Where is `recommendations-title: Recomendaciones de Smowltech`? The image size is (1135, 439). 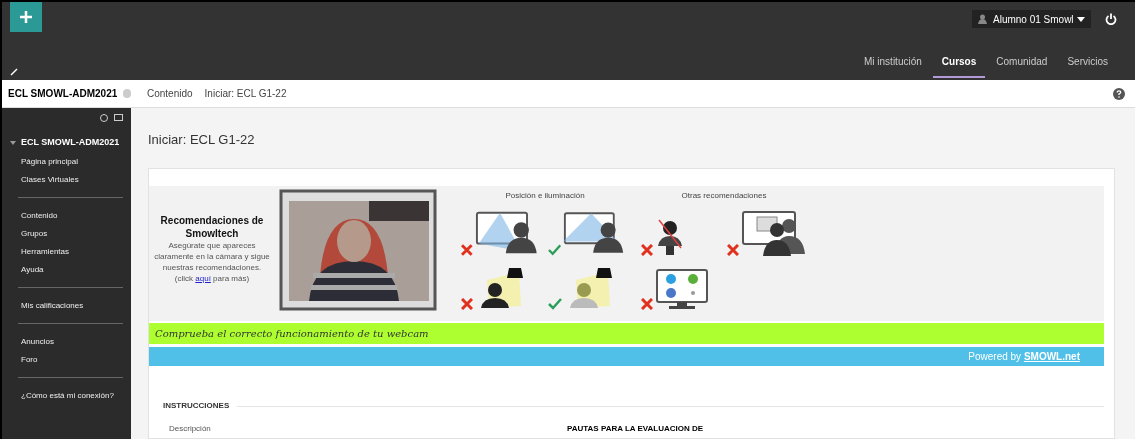
recommendations-title: Recomendaciones de Smowltech is located at coordinates (212, 227).